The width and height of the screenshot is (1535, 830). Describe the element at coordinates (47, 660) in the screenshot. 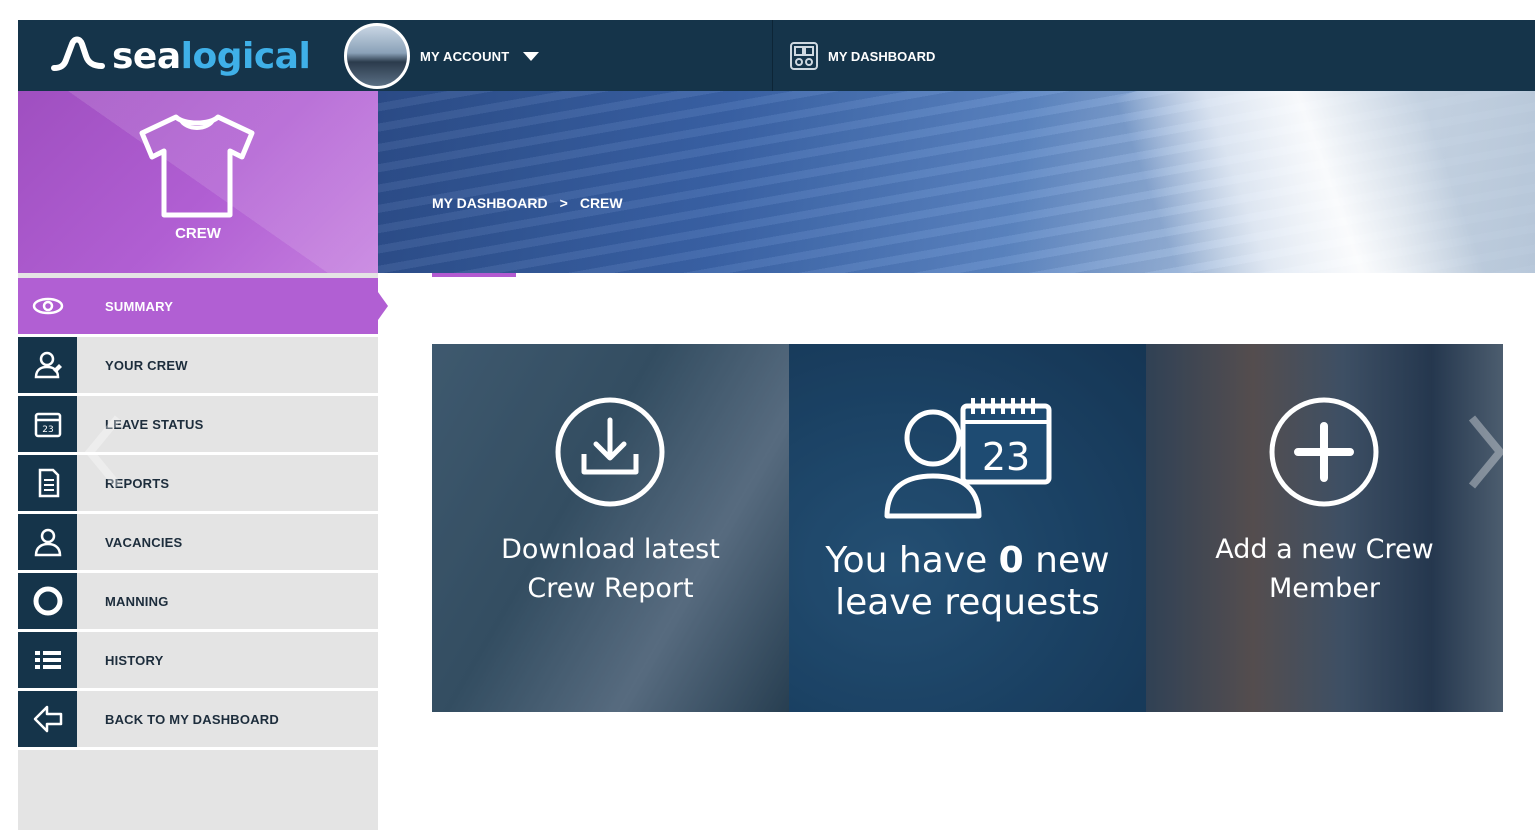

I see `list-icon` at that location.